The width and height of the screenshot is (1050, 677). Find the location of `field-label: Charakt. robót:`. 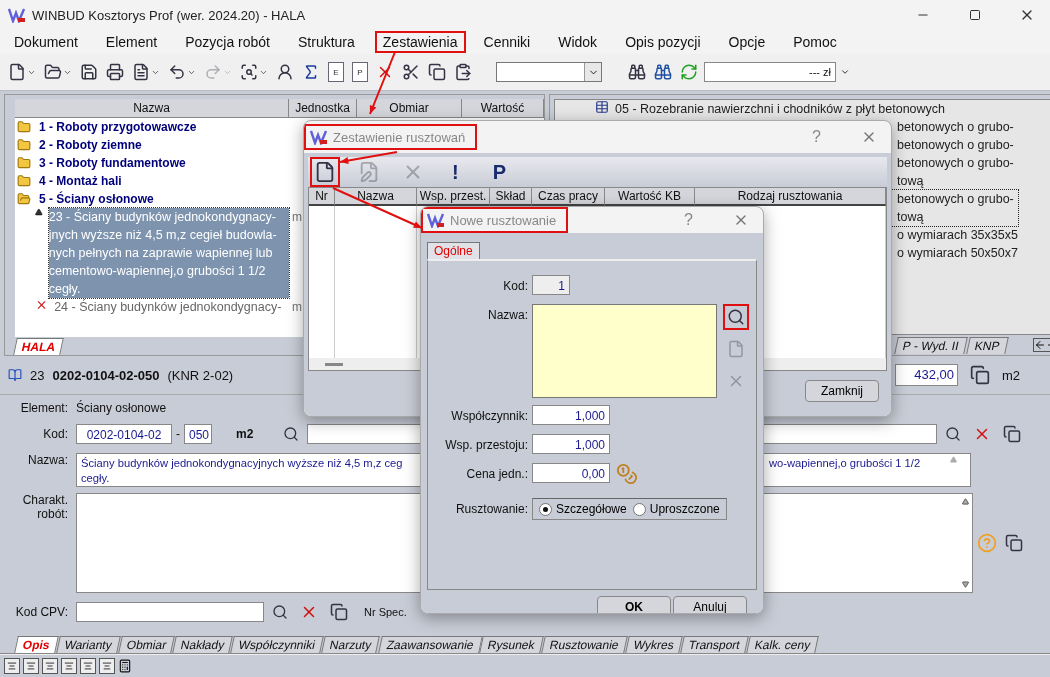

field-label: Charakt. robót: is located at coordinates (45, 507).